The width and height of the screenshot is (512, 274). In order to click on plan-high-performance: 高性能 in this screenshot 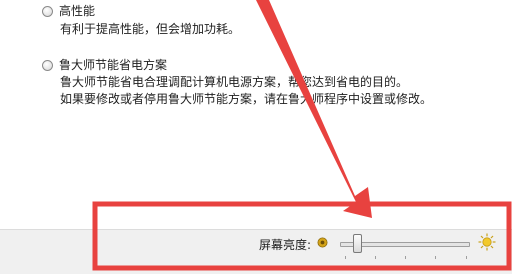, I will do `click(68, 11)`.